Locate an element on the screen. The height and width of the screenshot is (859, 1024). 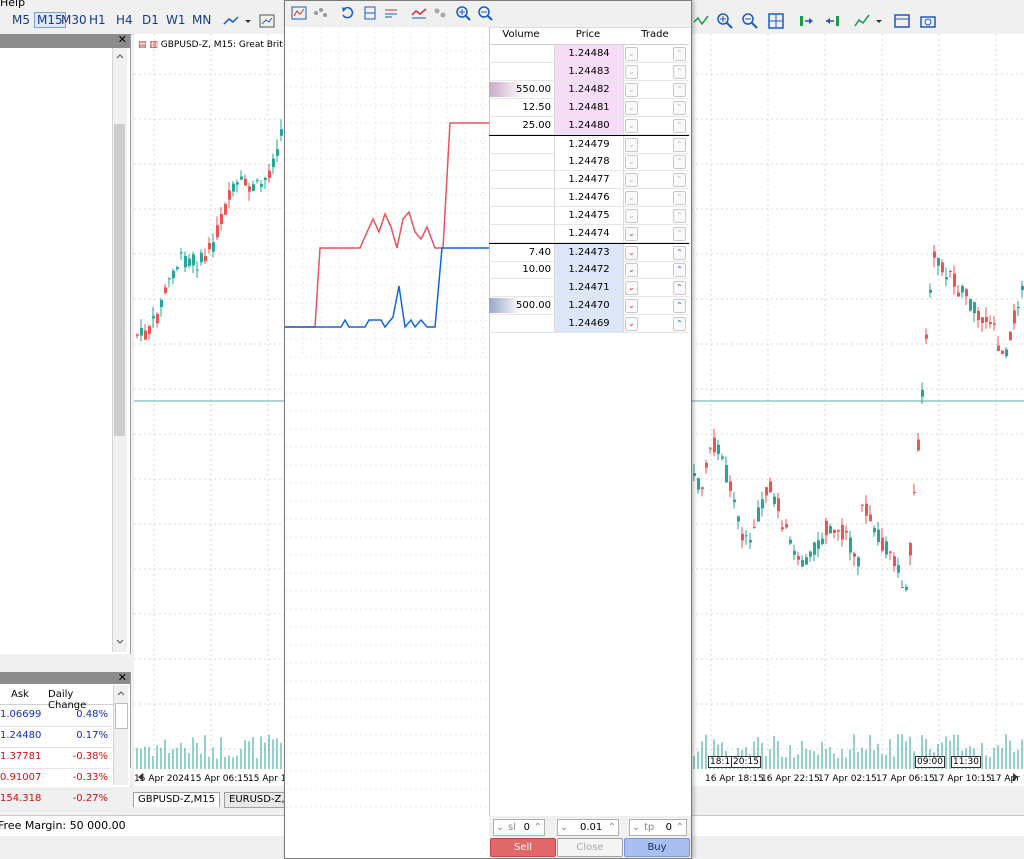
settings-icon is located at coordinates (440, 13).